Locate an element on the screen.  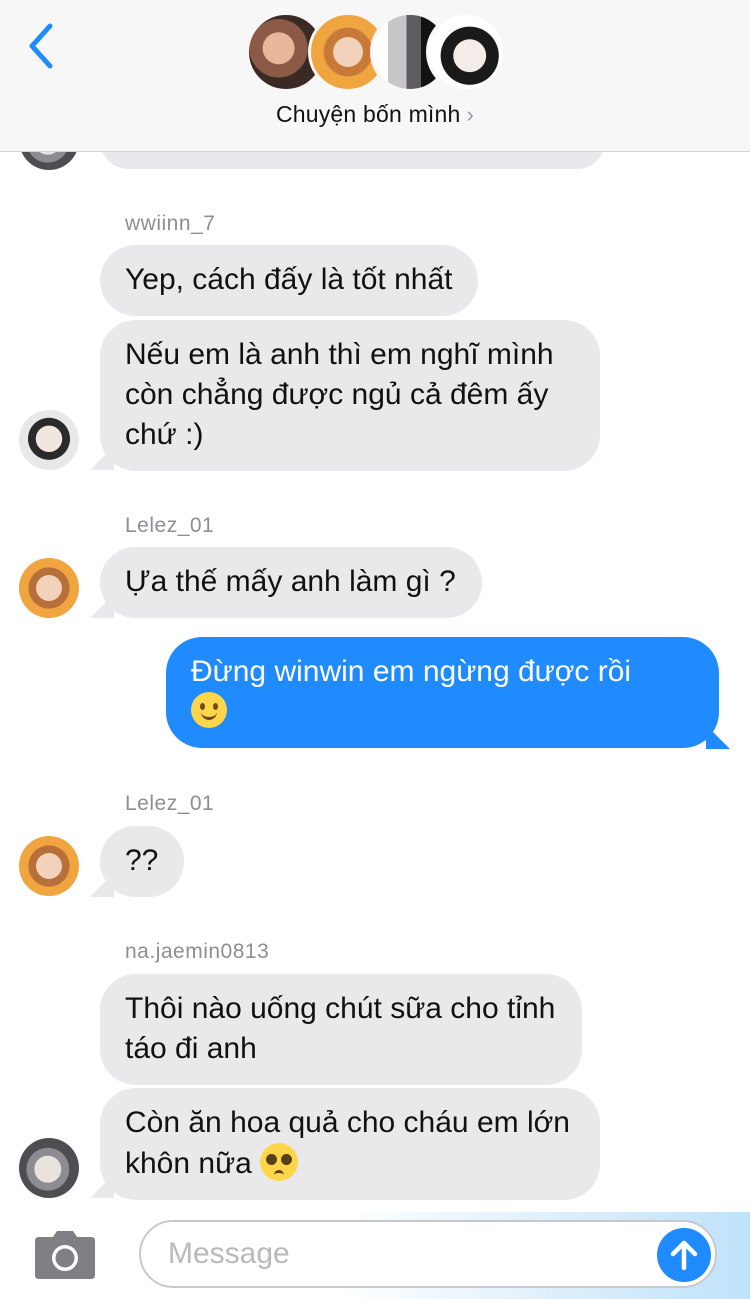
arrow-up-icon is located at coordinates (684, 1255).